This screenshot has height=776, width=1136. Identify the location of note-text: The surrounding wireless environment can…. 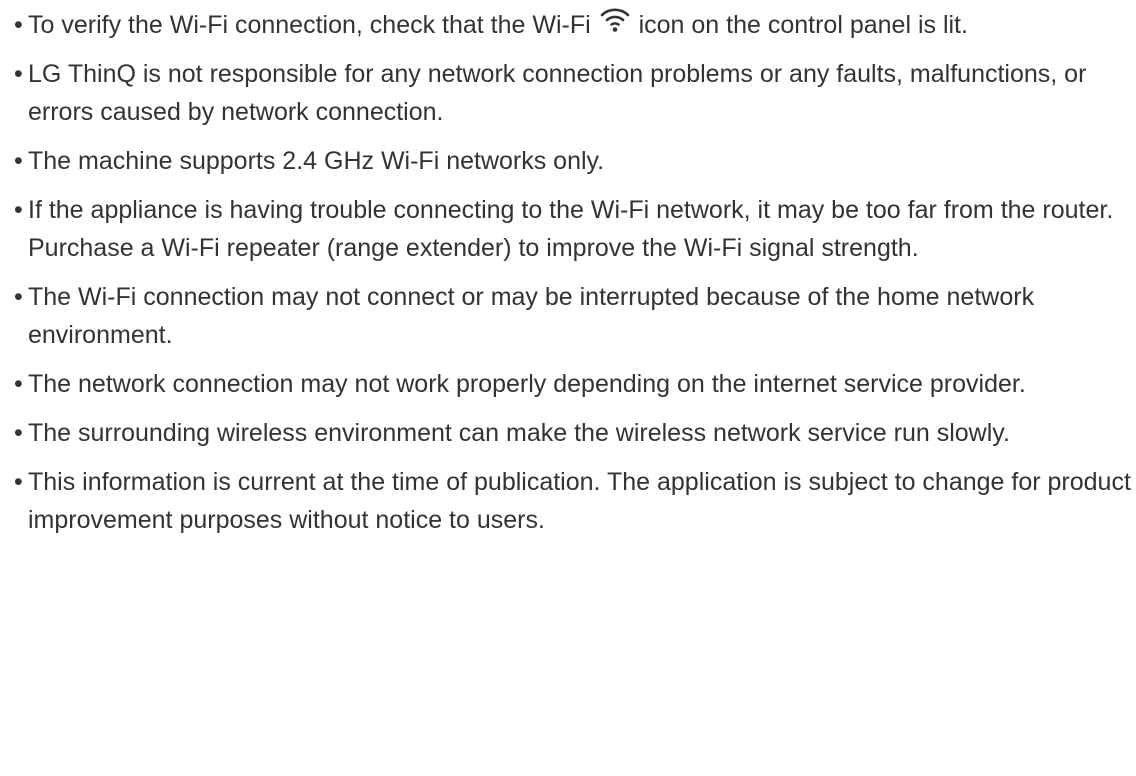
(519, 433).